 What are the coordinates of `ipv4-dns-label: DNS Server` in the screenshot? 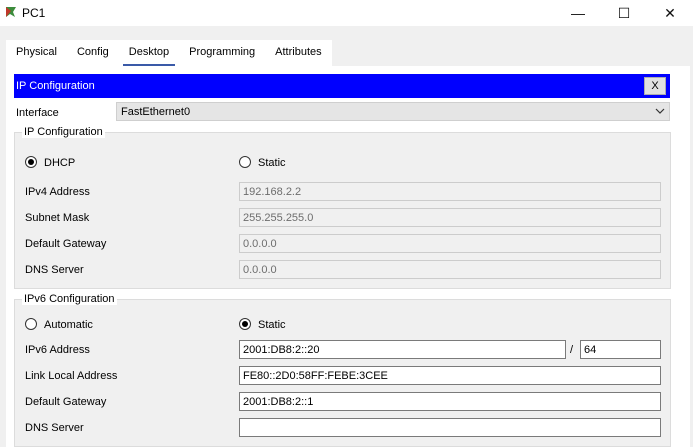 It's located at (54, 270).